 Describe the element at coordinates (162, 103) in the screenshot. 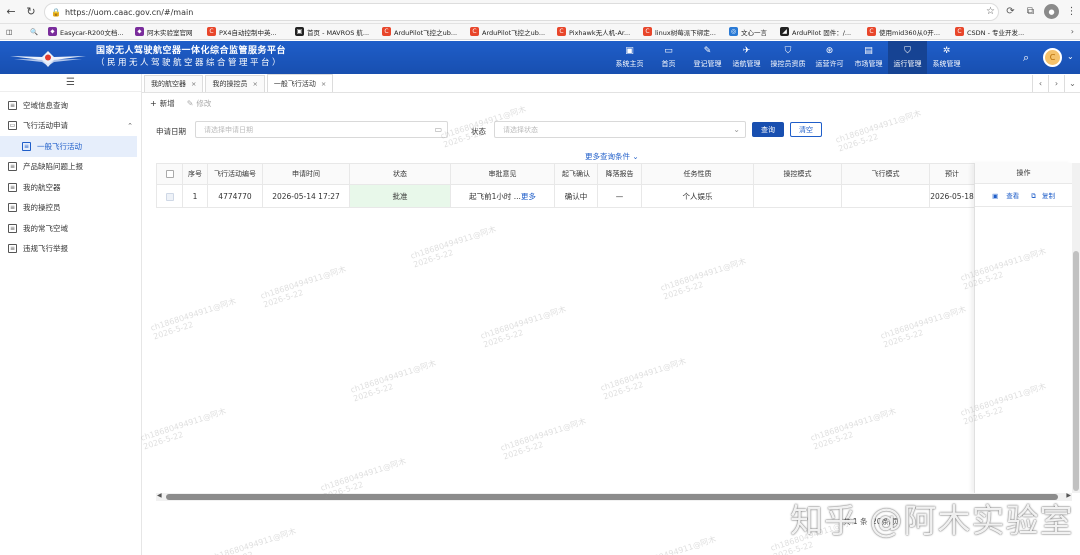

I see `add-button: + 新增` at that location.